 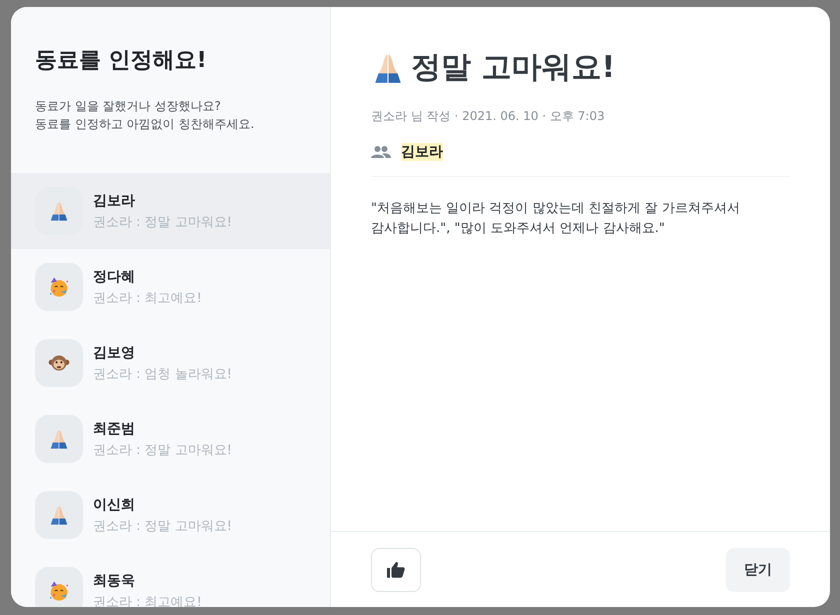 I want to click on recognition-list-item: 김보영 권소라 : 엄청 놀라워요!, so click(x=170, y=363).